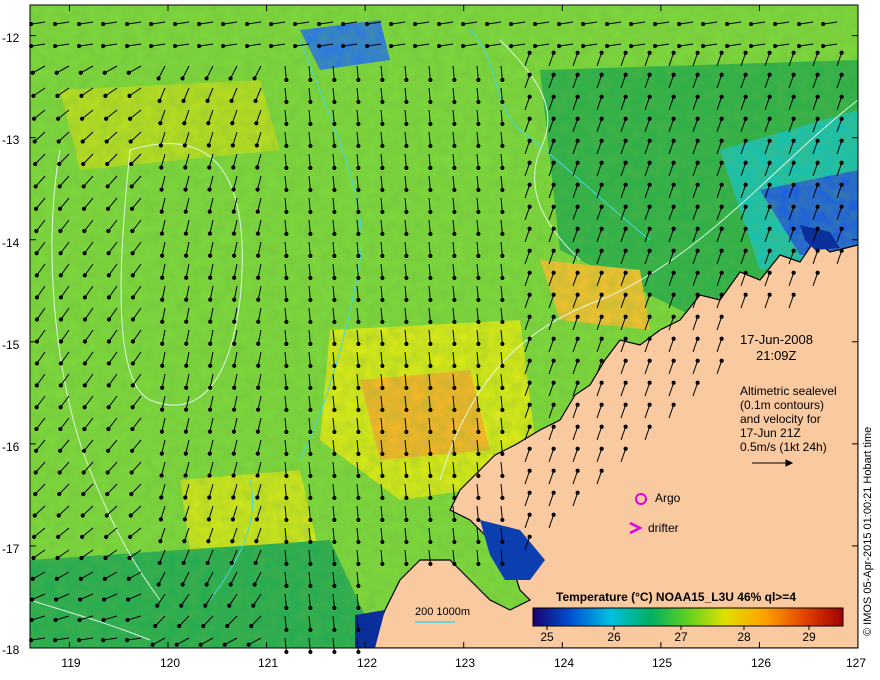  I want to click on colorbar-label-28: 28, so click(744, 637).